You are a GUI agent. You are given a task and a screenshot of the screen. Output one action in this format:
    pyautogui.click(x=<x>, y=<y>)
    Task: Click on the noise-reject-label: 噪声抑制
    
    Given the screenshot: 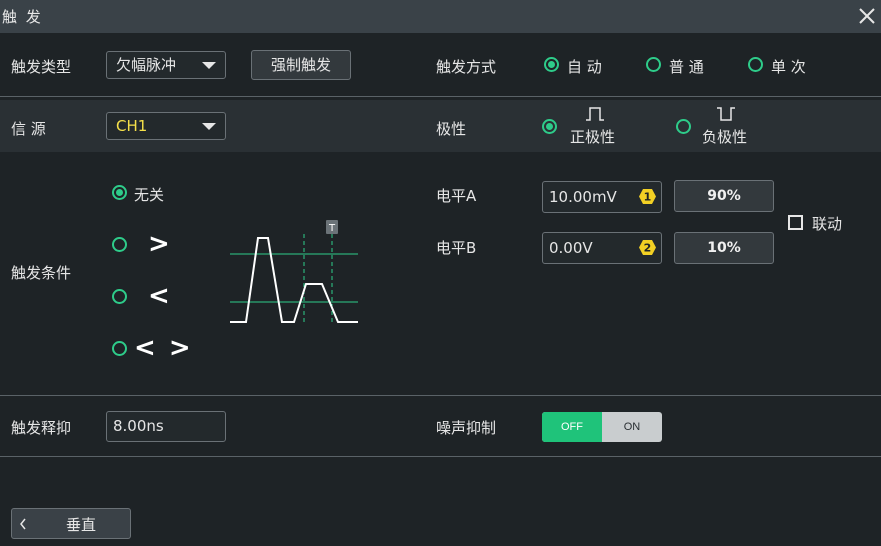 What is the action you would take?
    pyautogui.click(x=466, y=428)
    